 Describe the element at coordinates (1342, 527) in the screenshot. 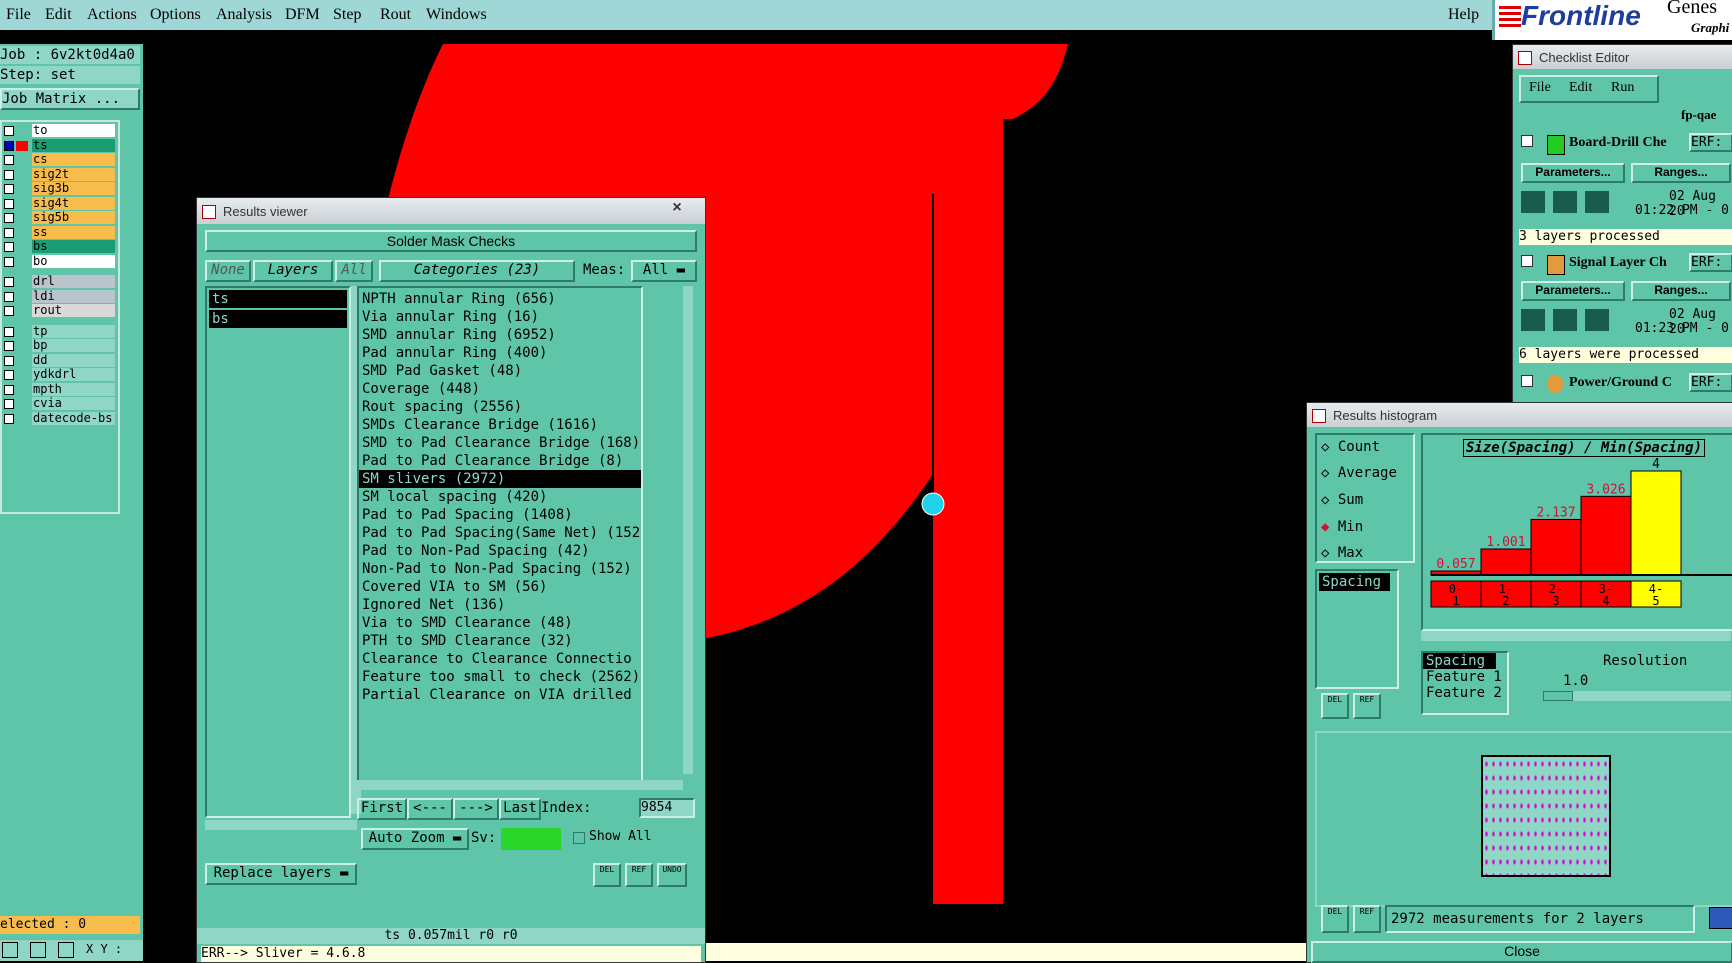

I see `radio-min: ◆ Min` at that location.